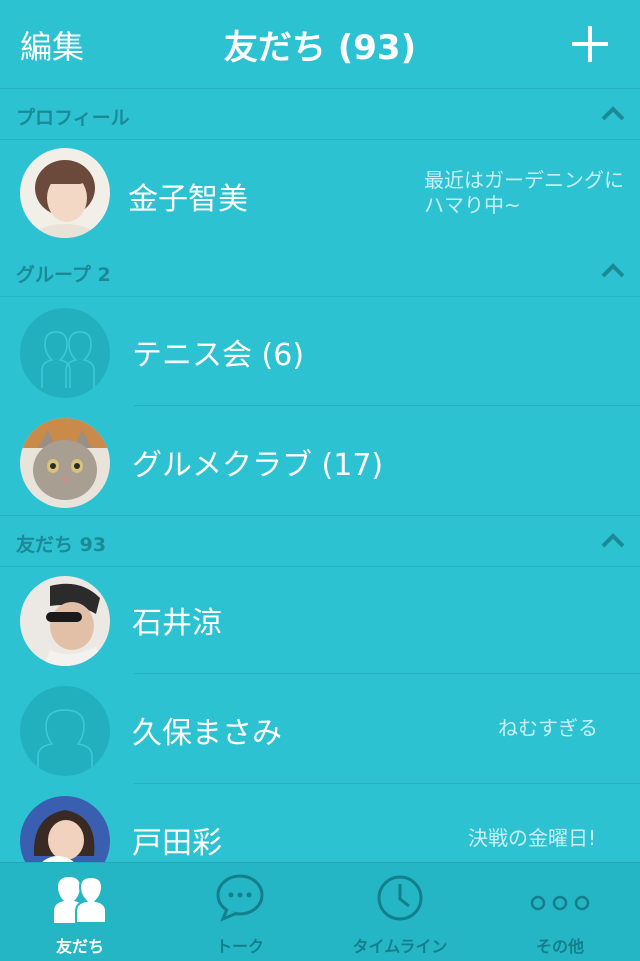 The height and width of the screenshot is (961, 640). What do you see at coordinates (239, 946) in the screenshot?
I see `tab-label: トーク` at bounding box center [239, 946].